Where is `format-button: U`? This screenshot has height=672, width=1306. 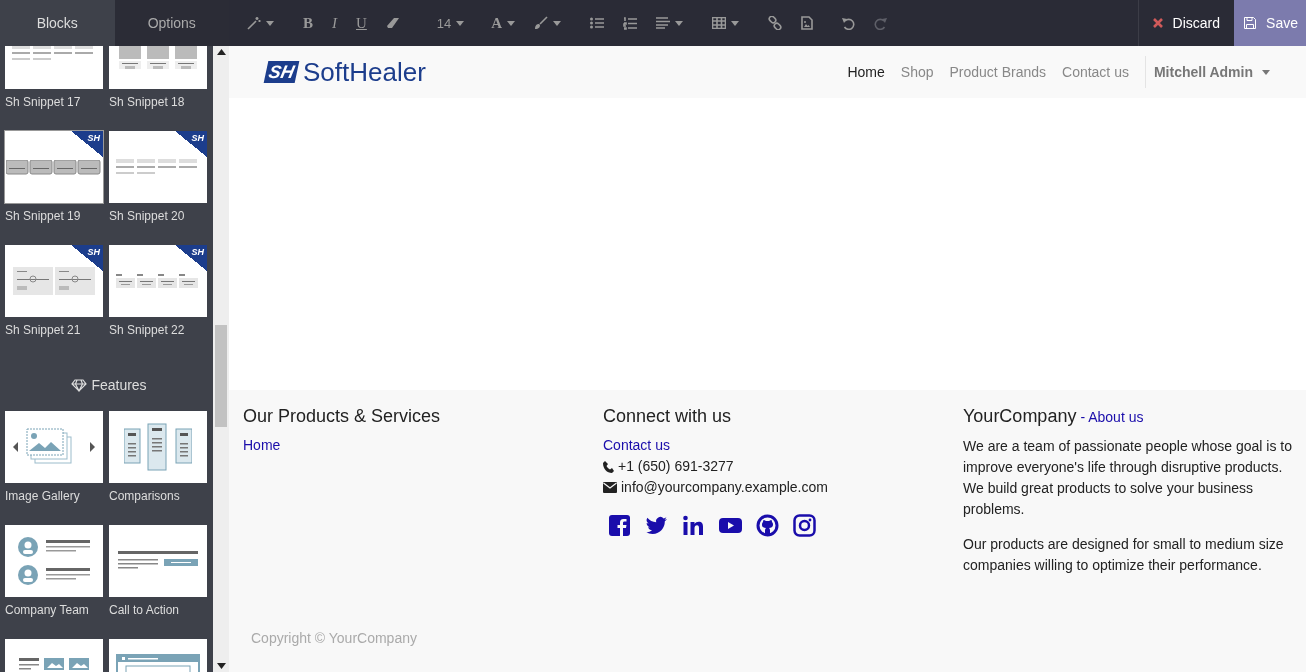
format-button: U is located at coordinates (361, 23).